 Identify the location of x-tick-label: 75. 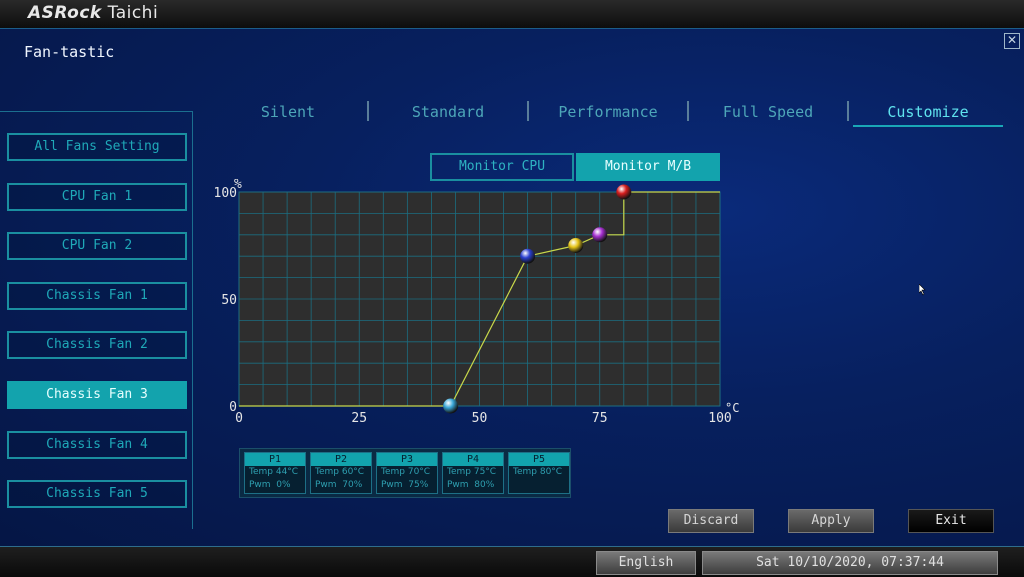
(600, 418).